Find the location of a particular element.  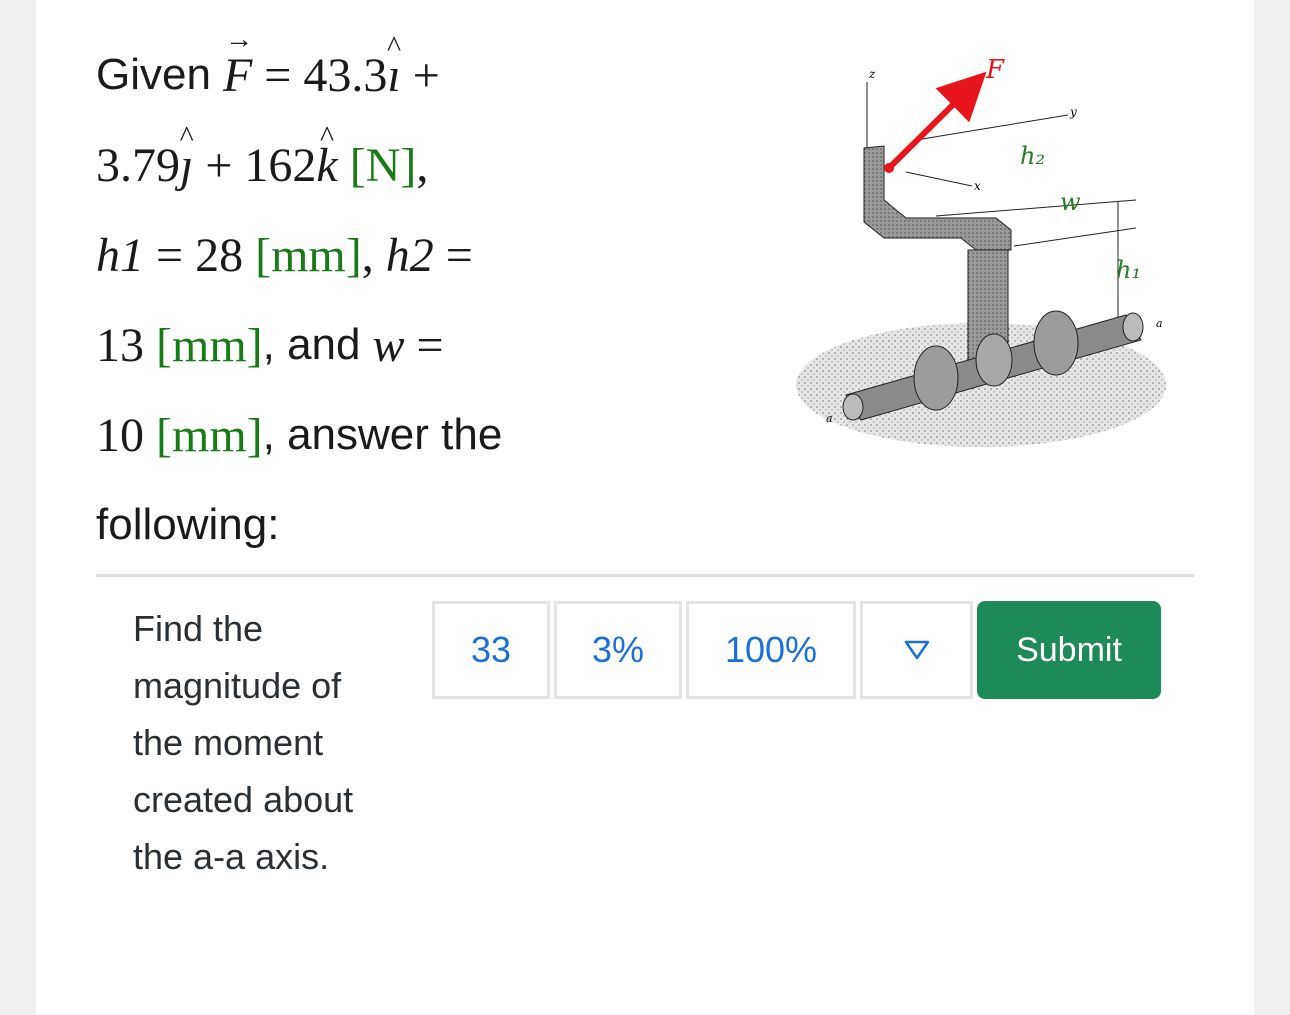

figure-label-a-left: a is located at coordinates (829, 418).